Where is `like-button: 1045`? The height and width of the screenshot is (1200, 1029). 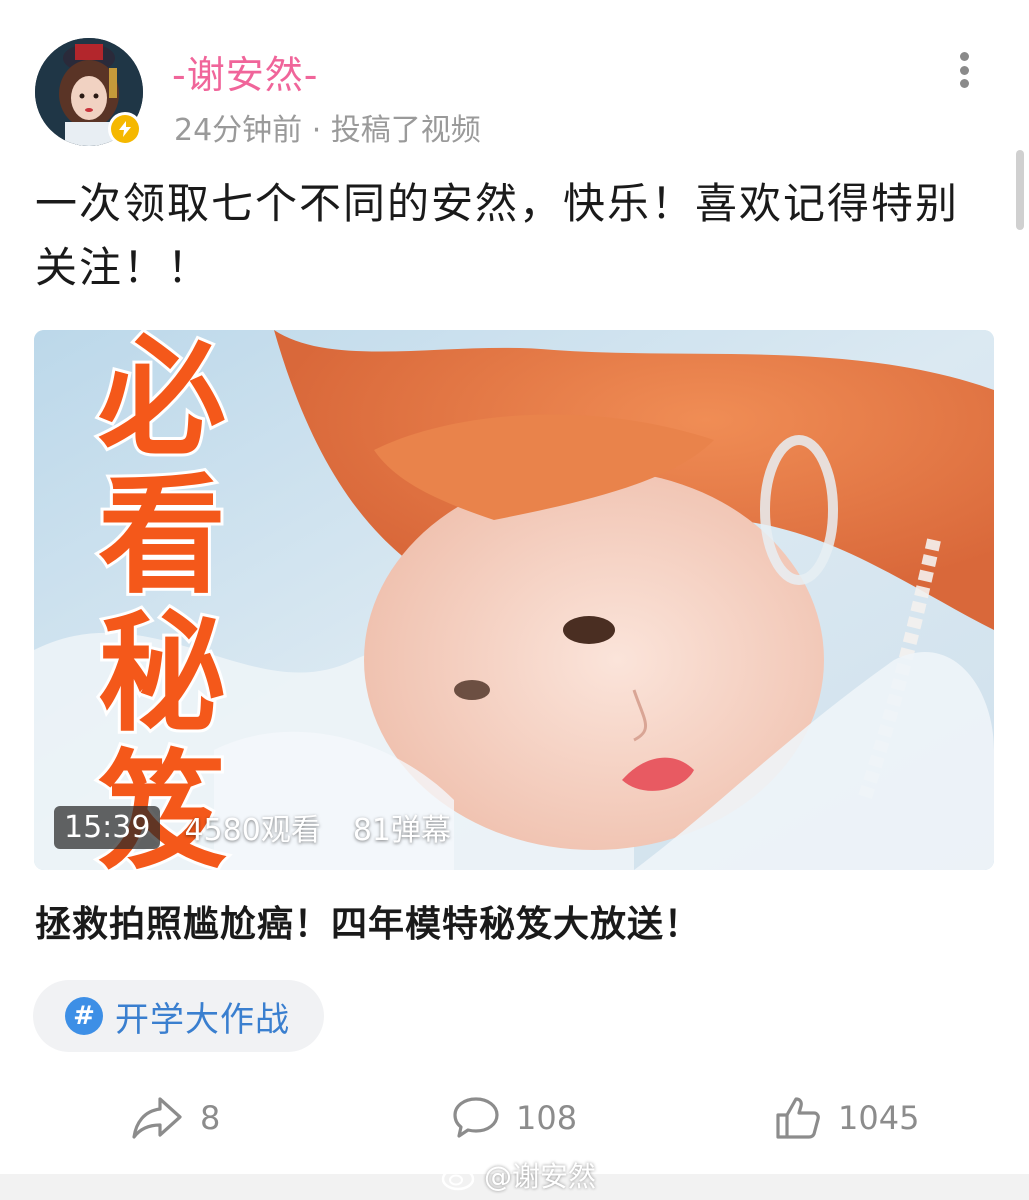 like-button: 1045 is located at coordinates (846, 1118).